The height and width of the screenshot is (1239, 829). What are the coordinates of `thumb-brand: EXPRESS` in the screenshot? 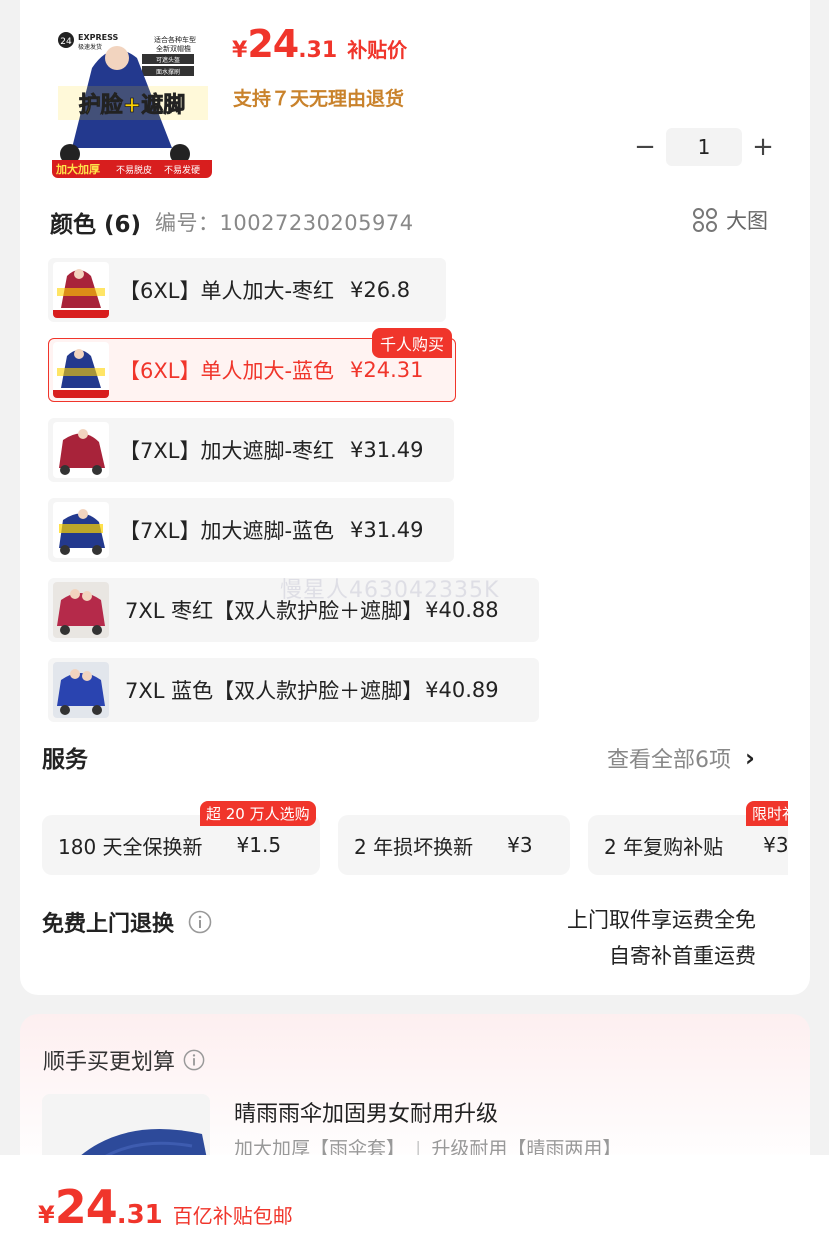 It's located at (98, 37).